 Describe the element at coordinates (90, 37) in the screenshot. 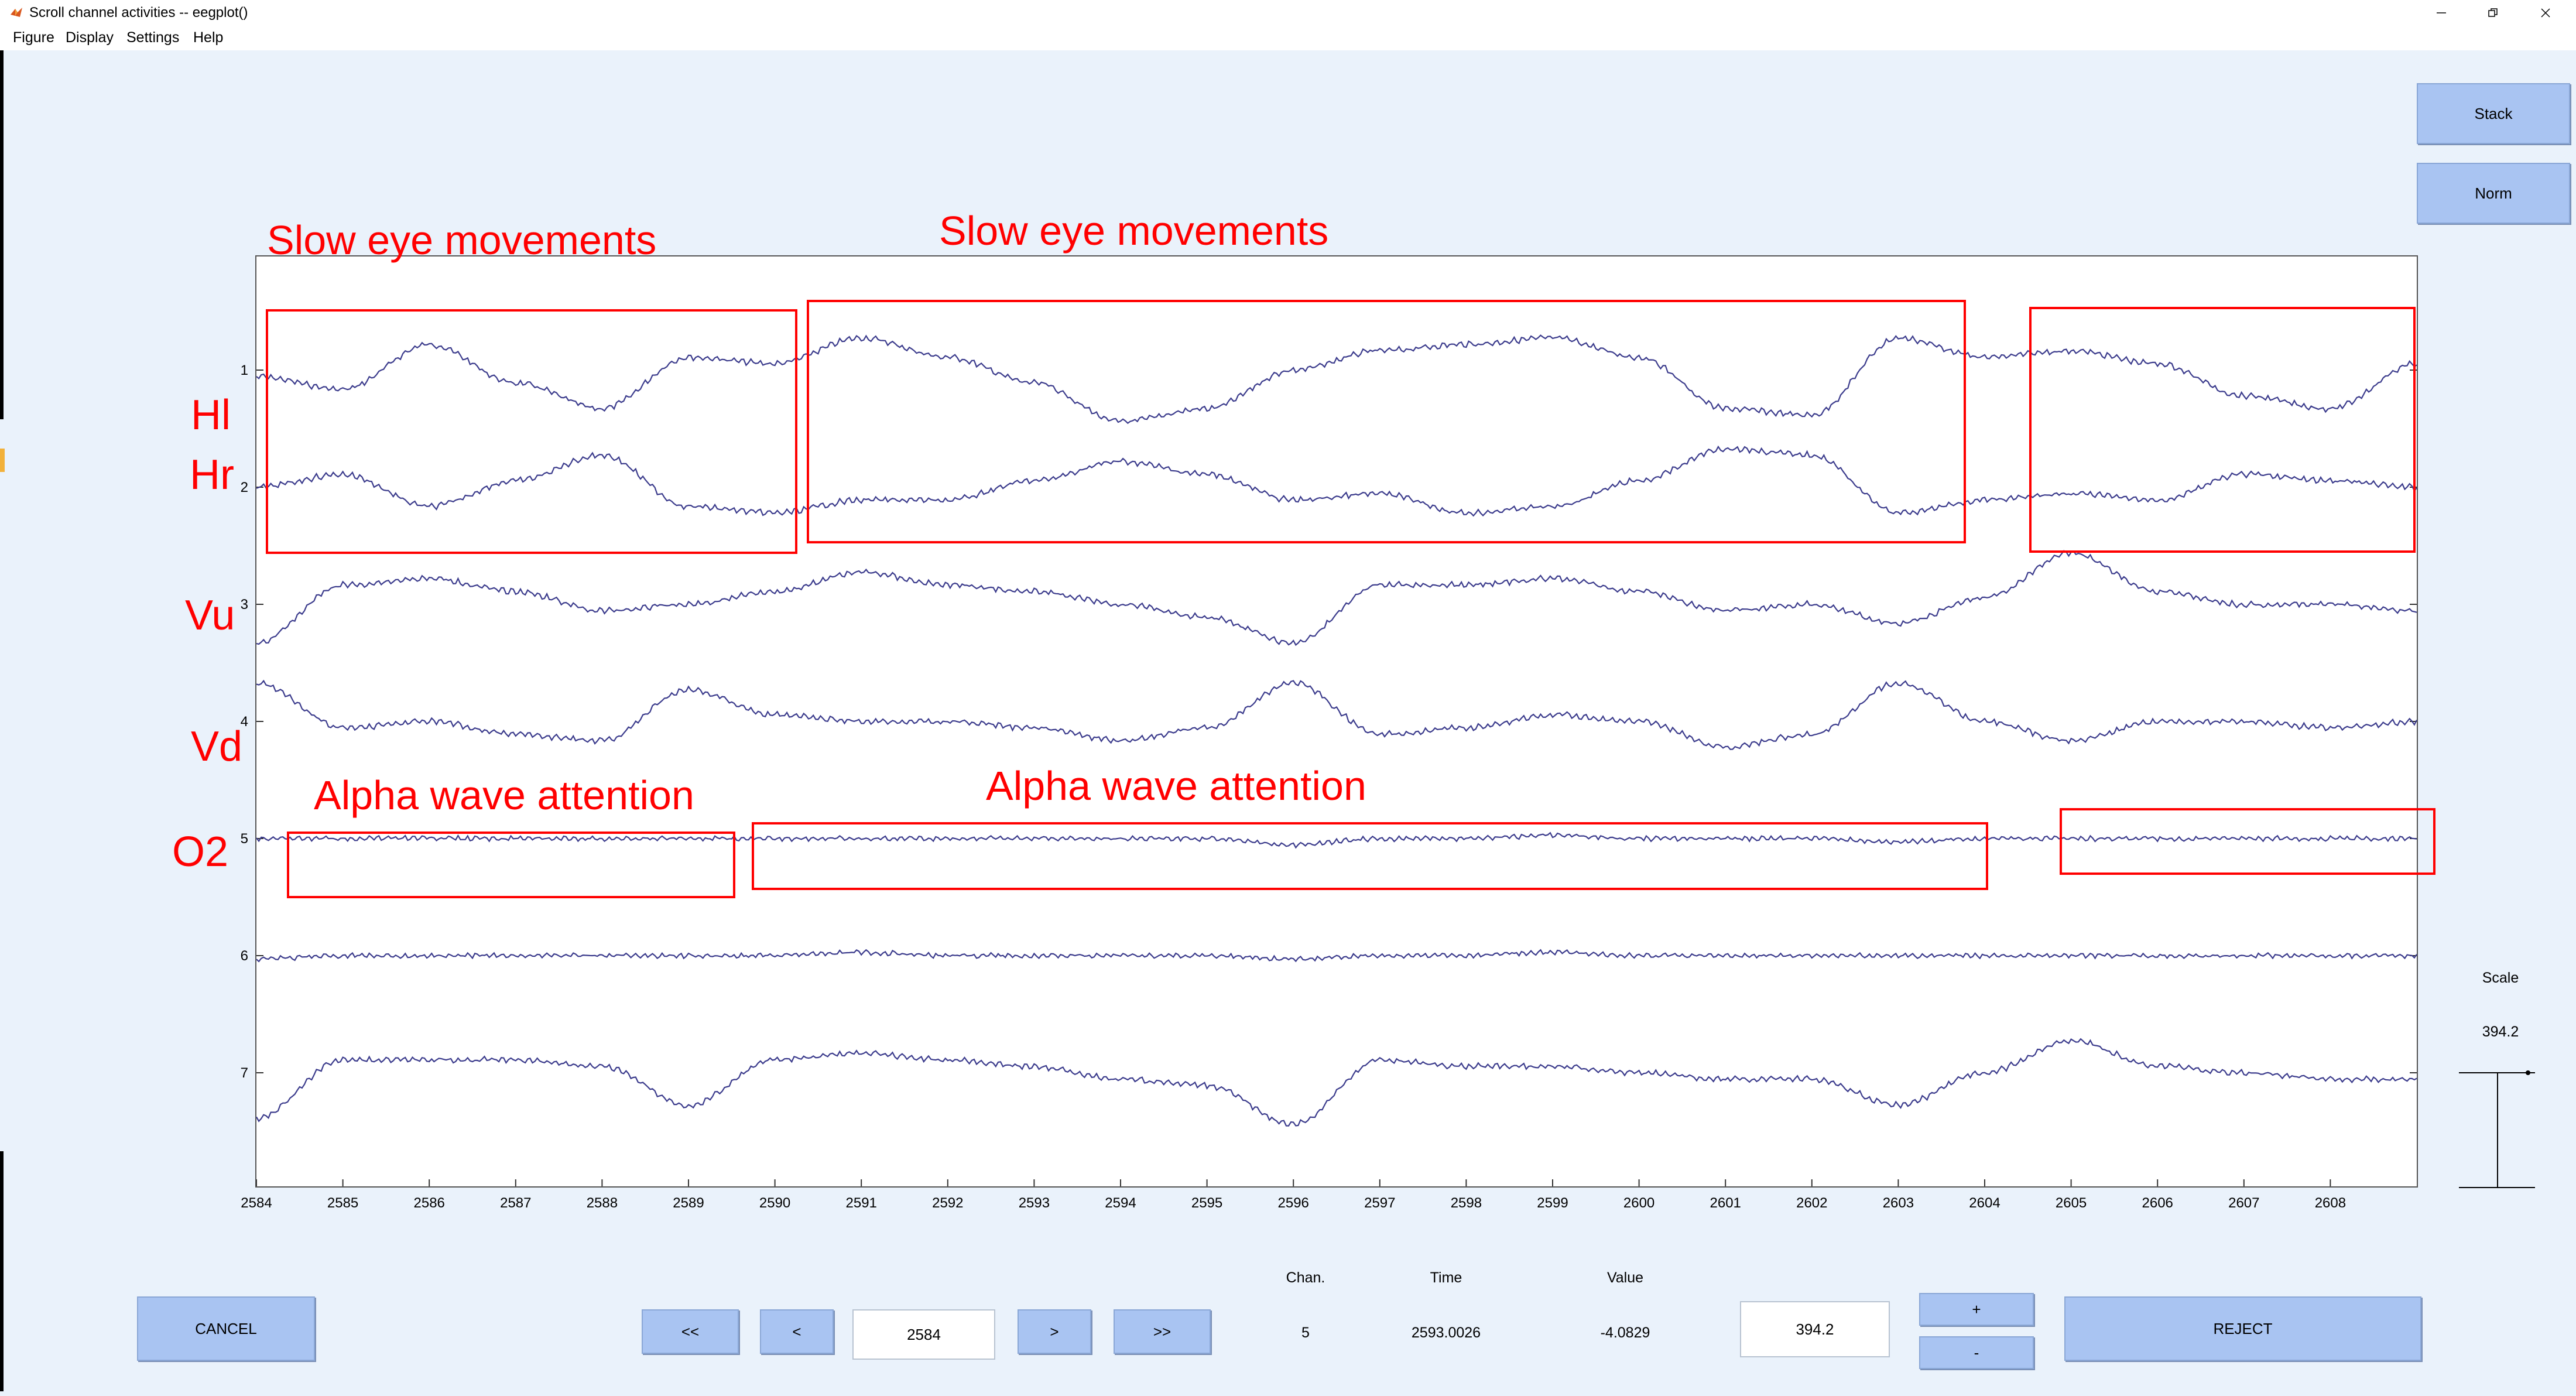

I see `menu-display: Display` at that location.